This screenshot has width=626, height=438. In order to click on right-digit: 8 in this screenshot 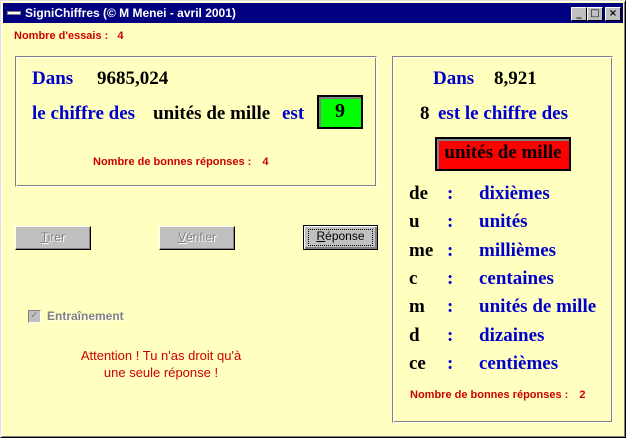, I will do `click(425, 113)`.